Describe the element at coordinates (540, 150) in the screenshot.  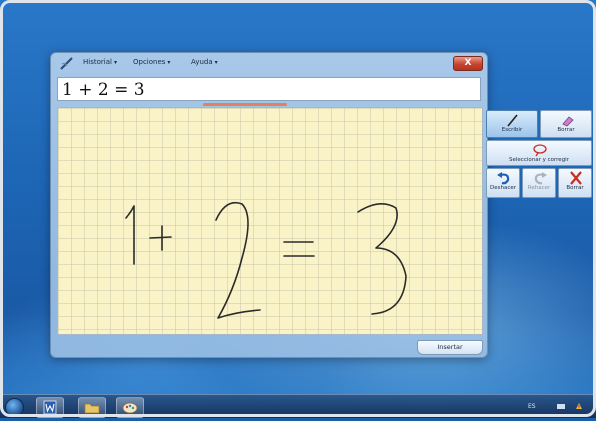
I see `lasso-icon` at that location.